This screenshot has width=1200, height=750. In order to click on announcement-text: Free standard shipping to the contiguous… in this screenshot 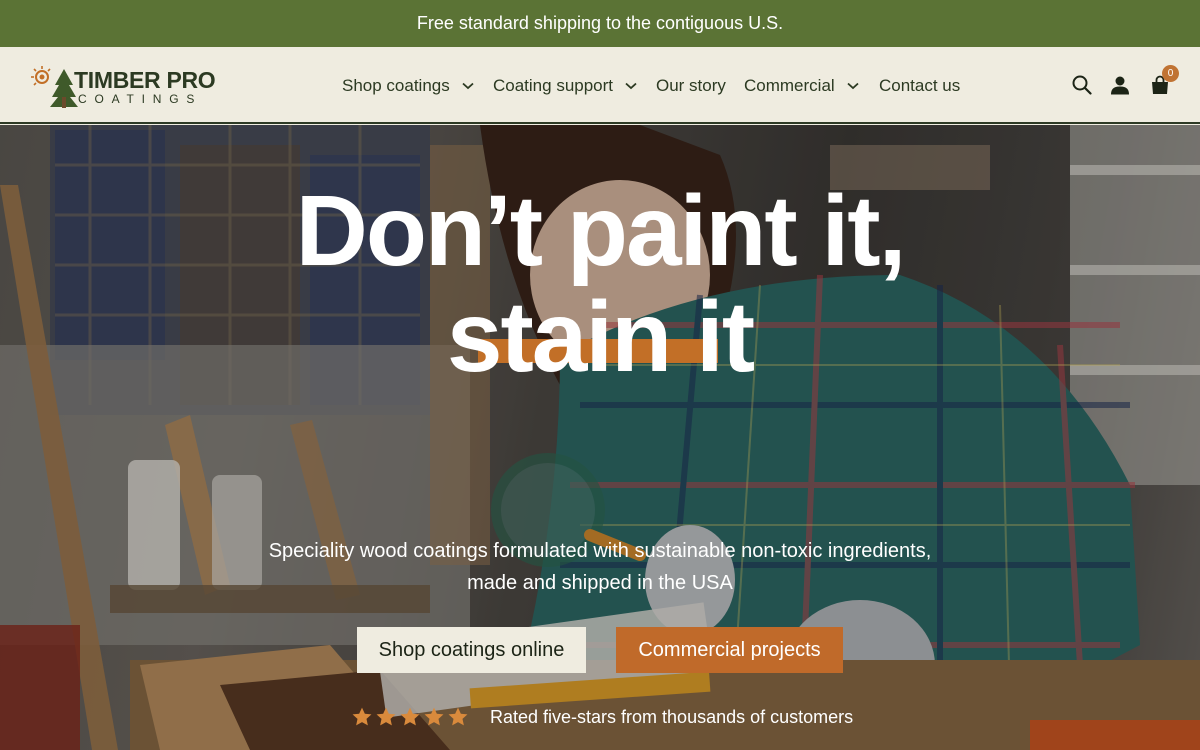, I will do `click(600, 23)`.